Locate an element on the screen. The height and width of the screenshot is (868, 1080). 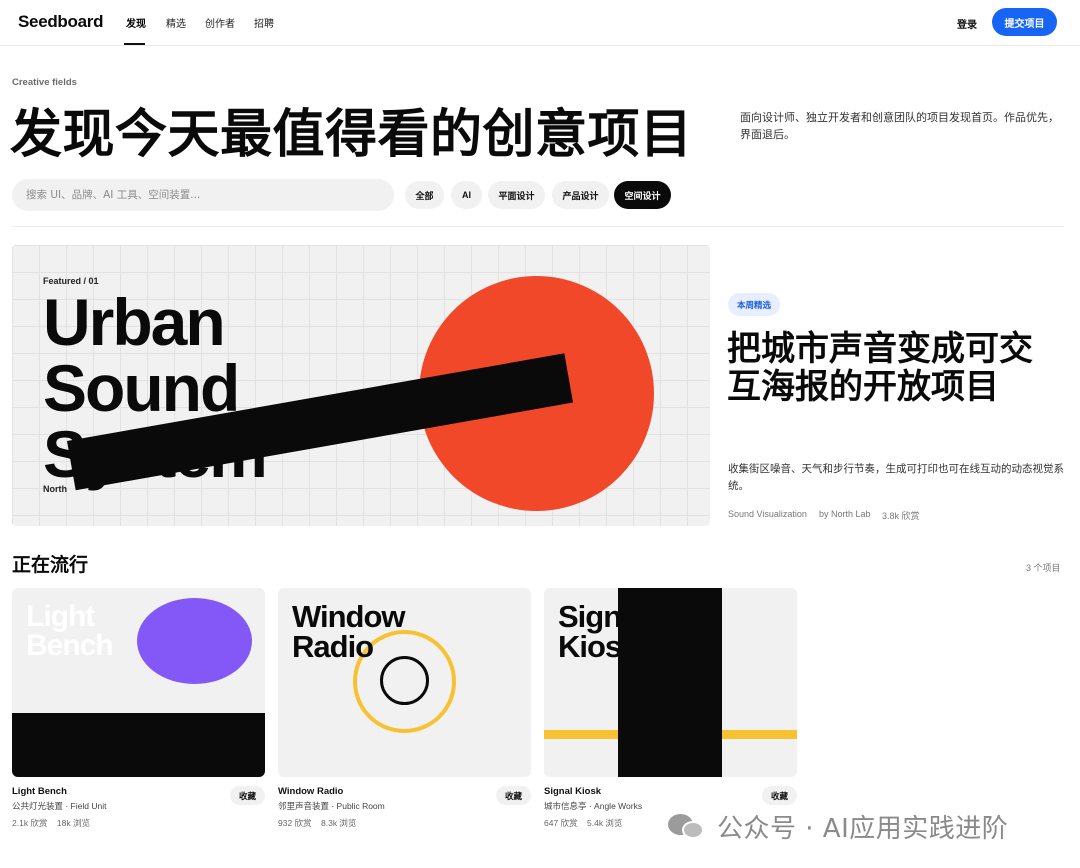
thumbnail-inner-circle is located at coordinates (404, 680).